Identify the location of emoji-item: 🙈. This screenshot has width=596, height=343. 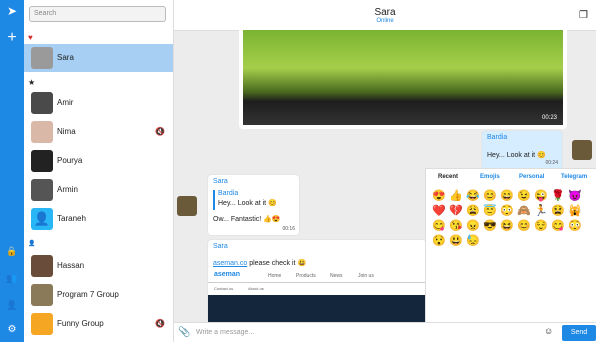
(525, 210).